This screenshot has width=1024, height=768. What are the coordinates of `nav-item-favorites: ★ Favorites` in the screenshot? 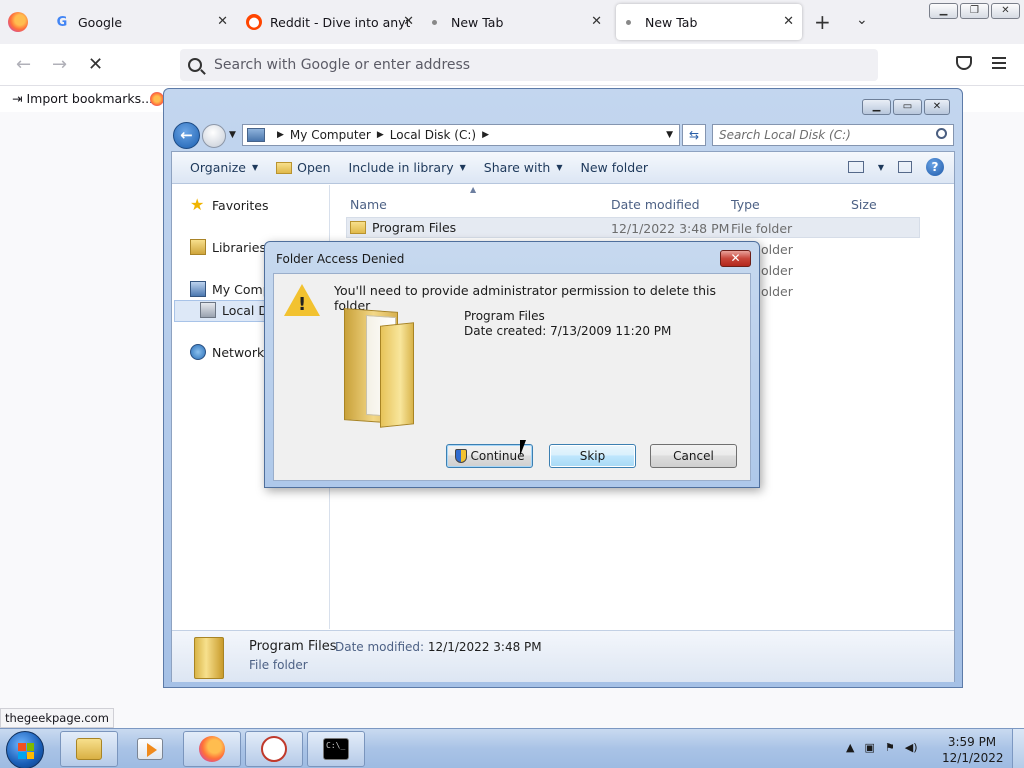 It's located at (229, 205).